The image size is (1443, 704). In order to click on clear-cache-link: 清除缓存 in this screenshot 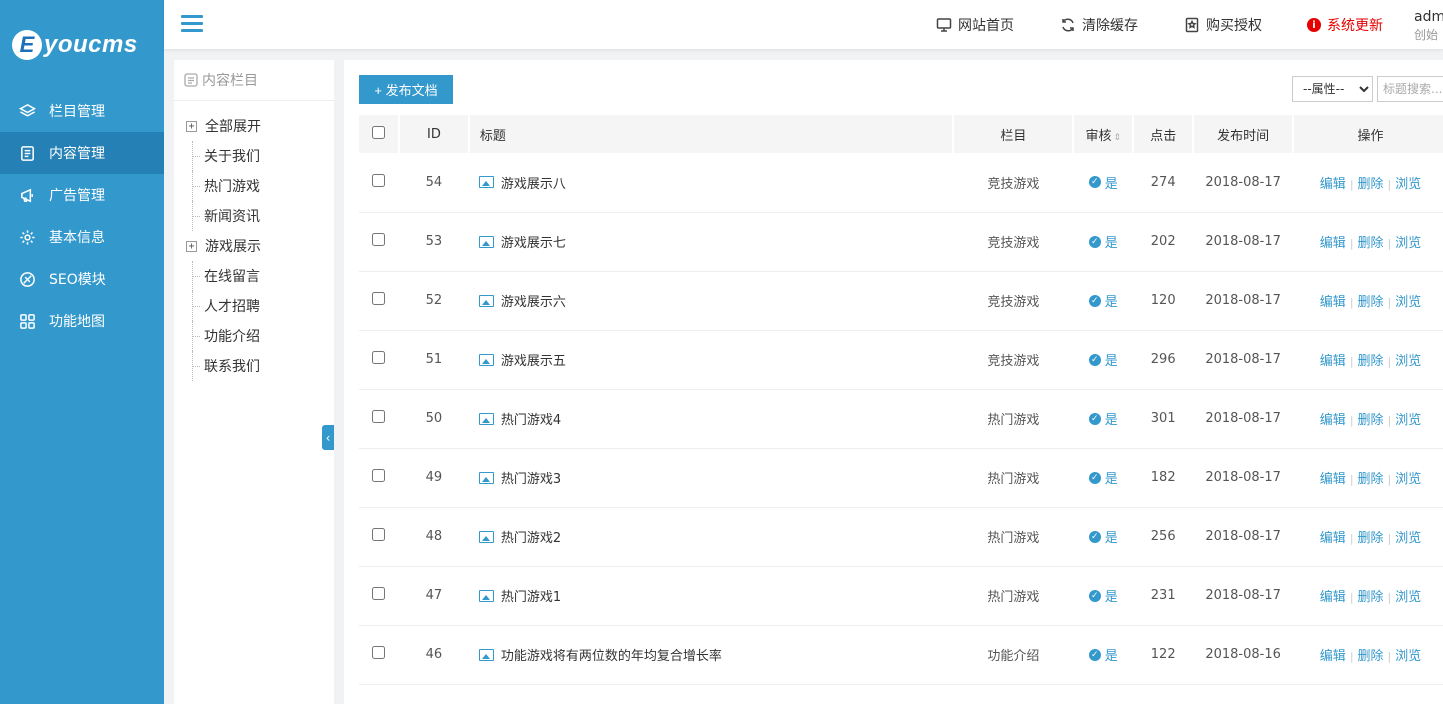, I will do `click(1099, 25)`.